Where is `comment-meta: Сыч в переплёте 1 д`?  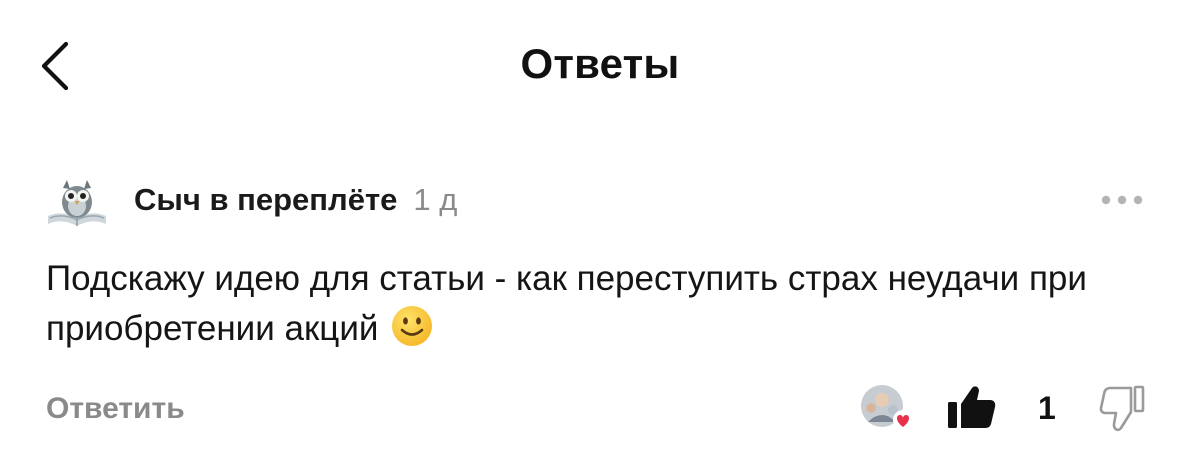
comment-meta: Сыч в переплёте 1 д is located at coordinates (295, 200).